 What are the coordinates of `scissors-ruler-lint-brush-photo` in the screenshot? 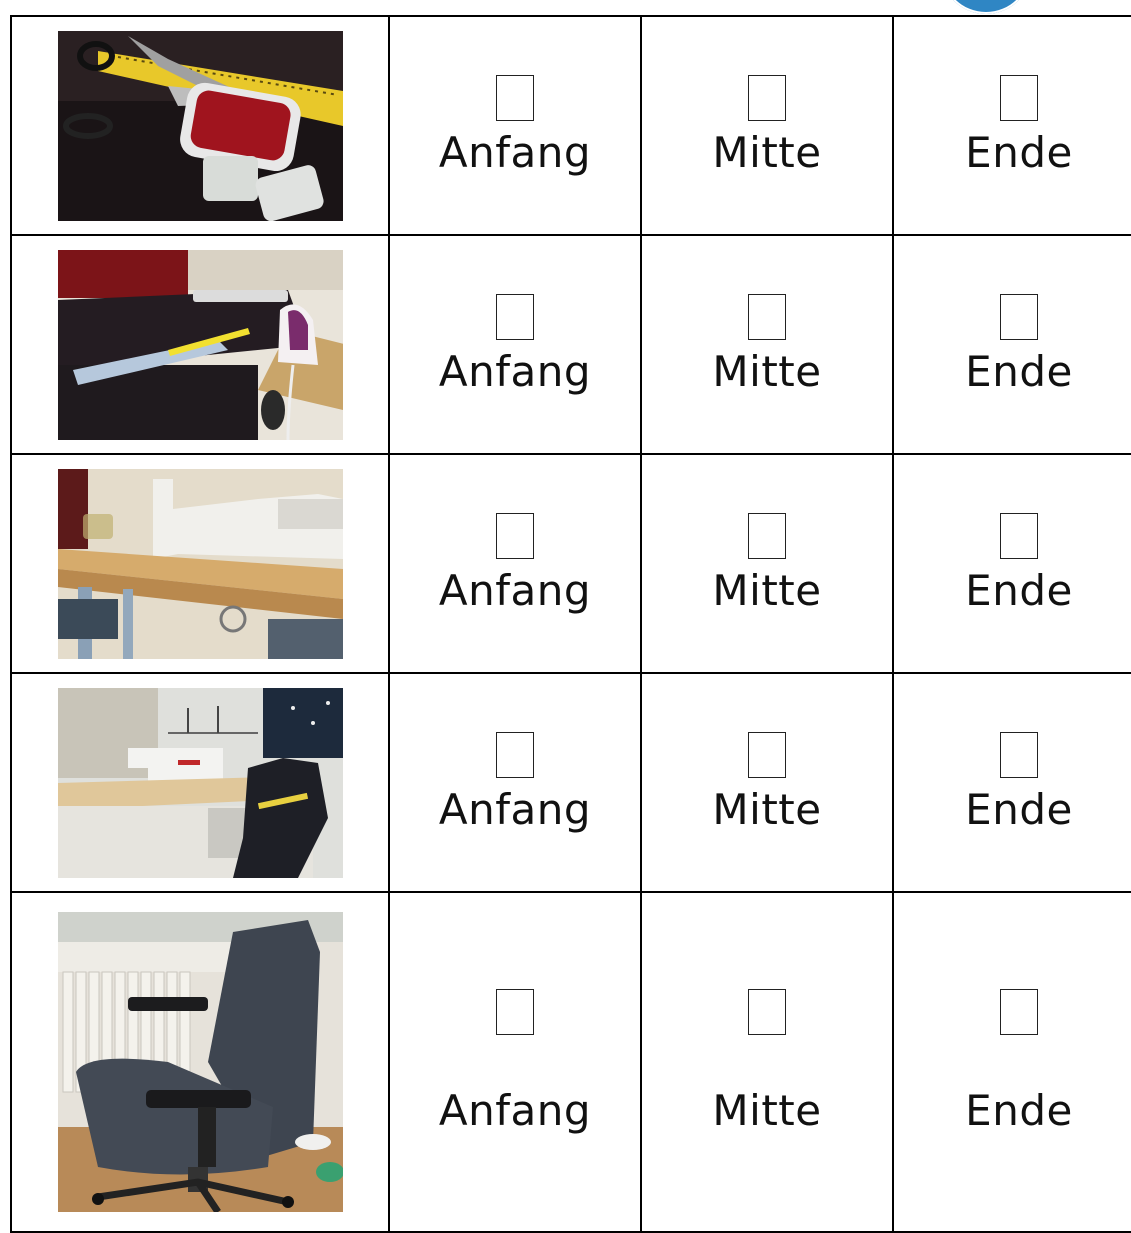 It's located at (200, 125).